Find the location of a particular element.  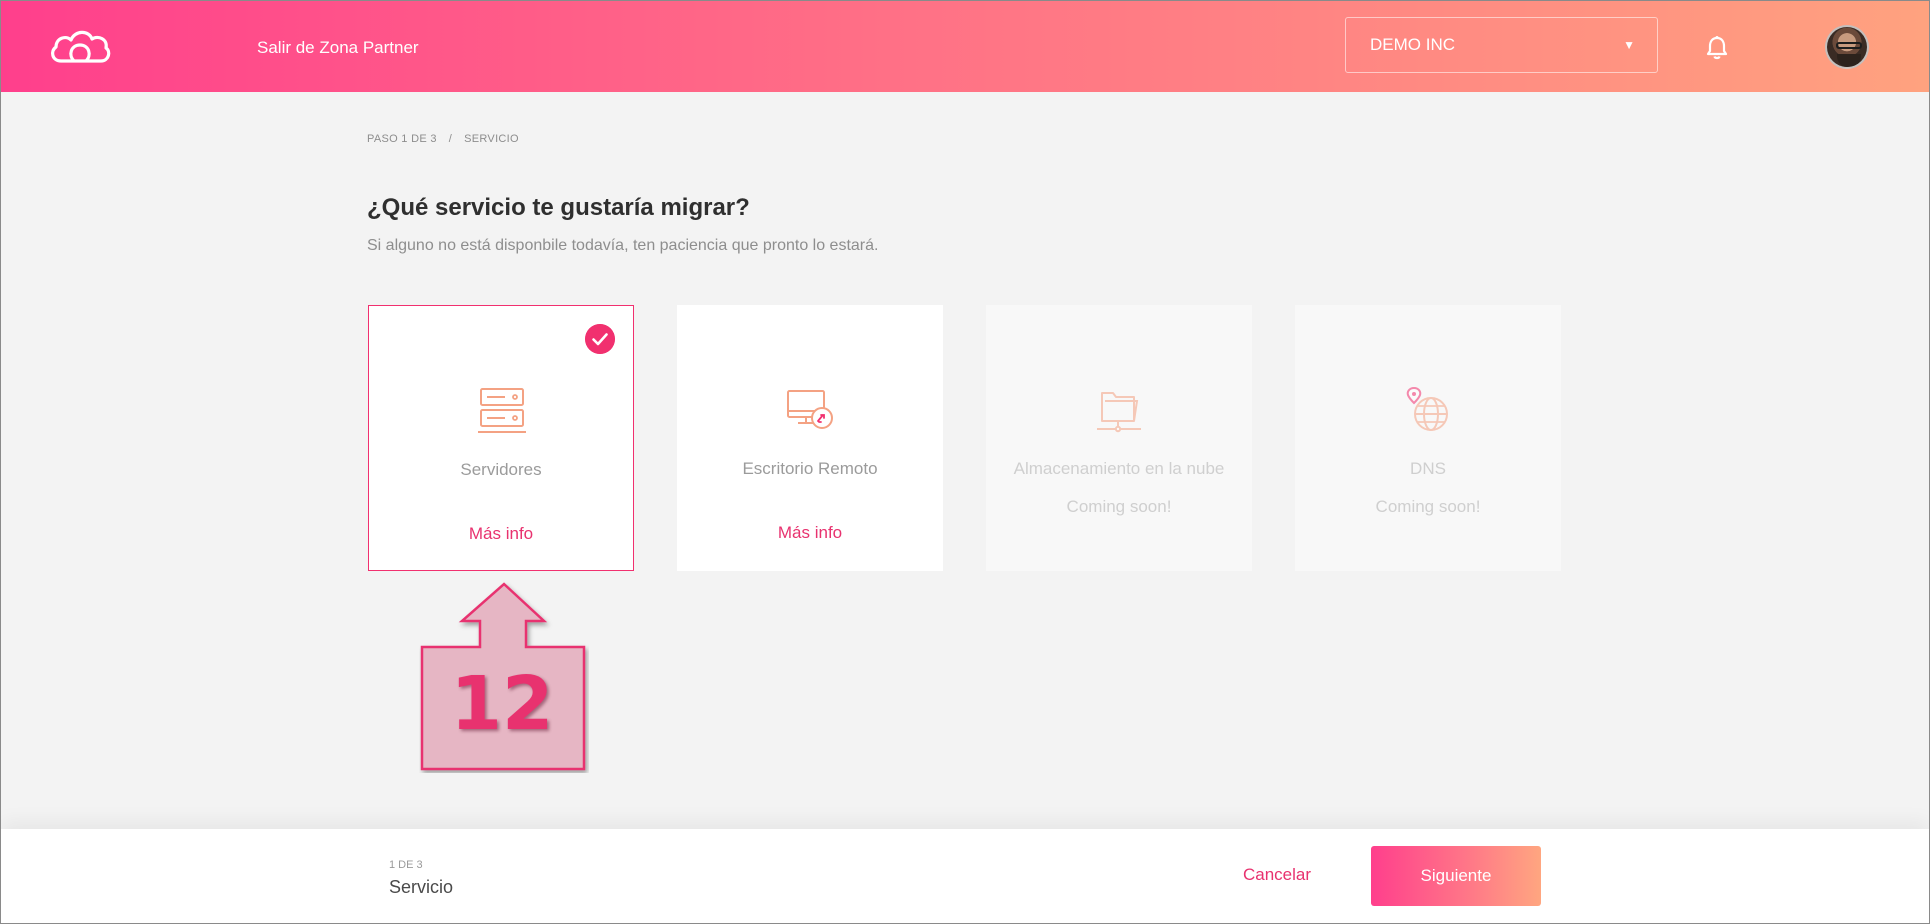

service-card-label: DNS is located at coordinates (1428, 468).